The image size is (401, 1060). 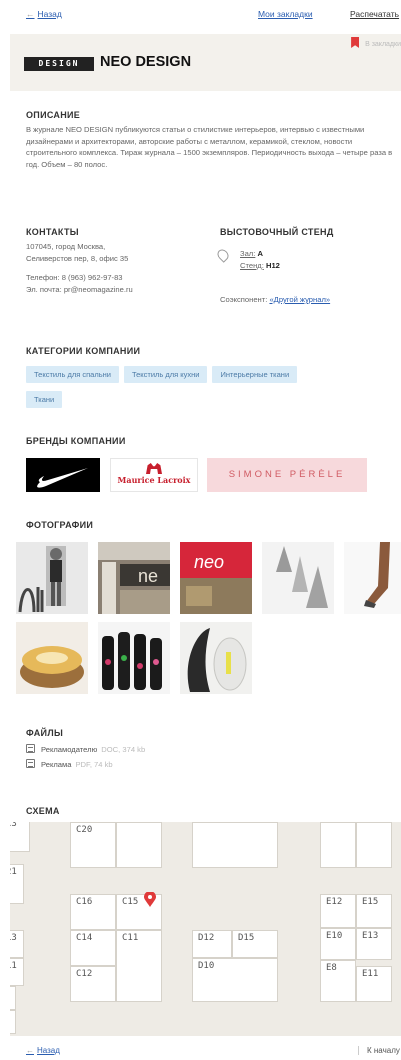 I want to click on booth: C16, so click(x=93, y=912).